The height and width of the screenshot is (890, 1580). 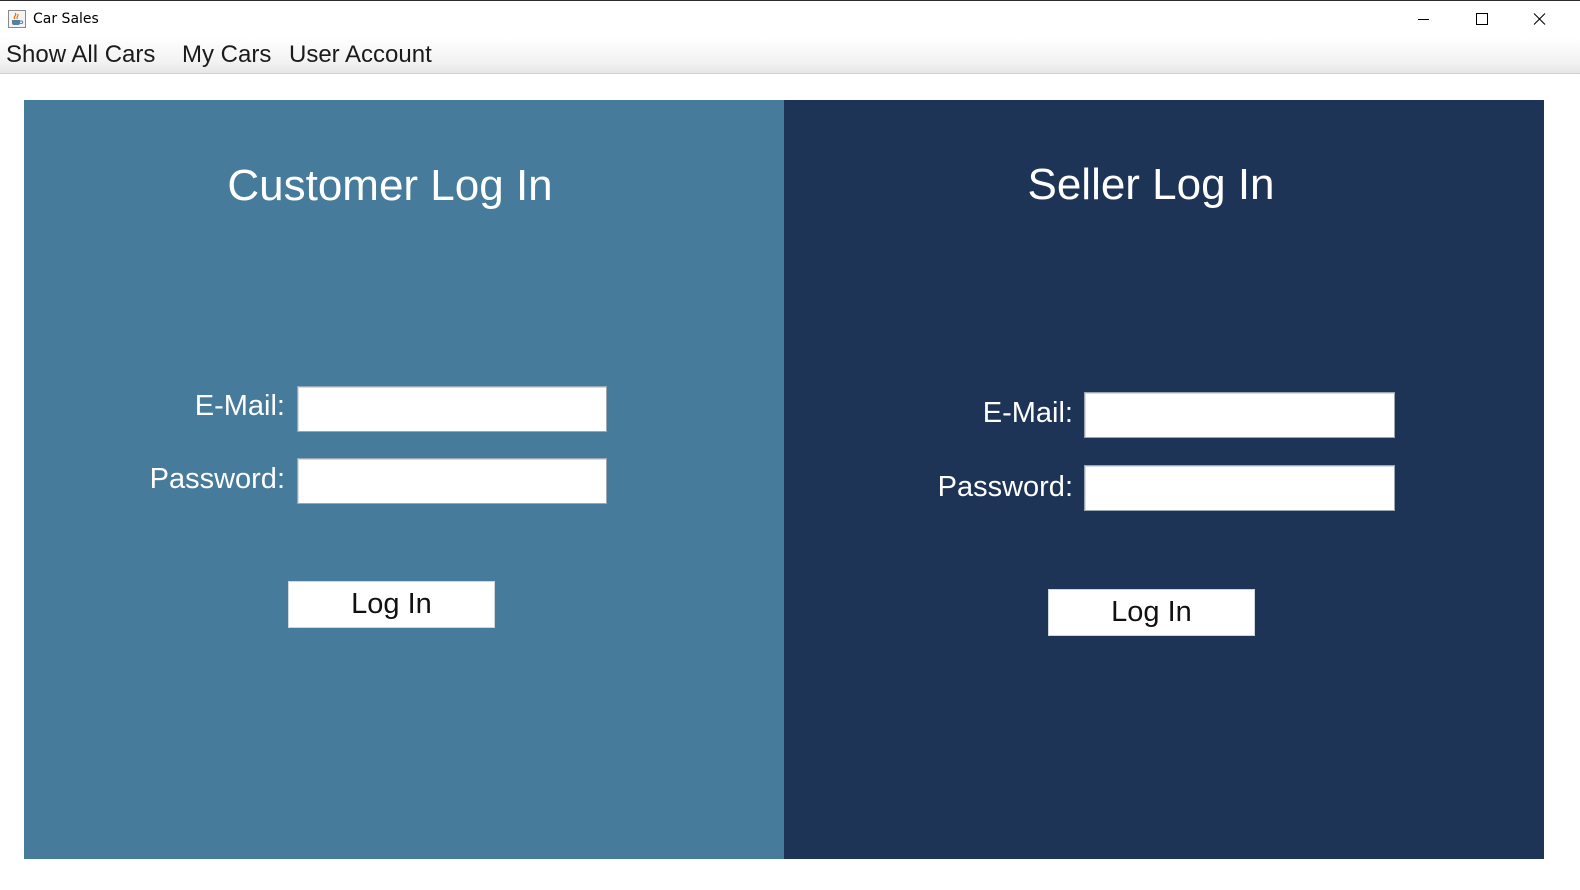 What do you see at coordinates (391, 604) in the screenshot?
I see `customer-login-button: Log In` at bounding box center [391, 604].